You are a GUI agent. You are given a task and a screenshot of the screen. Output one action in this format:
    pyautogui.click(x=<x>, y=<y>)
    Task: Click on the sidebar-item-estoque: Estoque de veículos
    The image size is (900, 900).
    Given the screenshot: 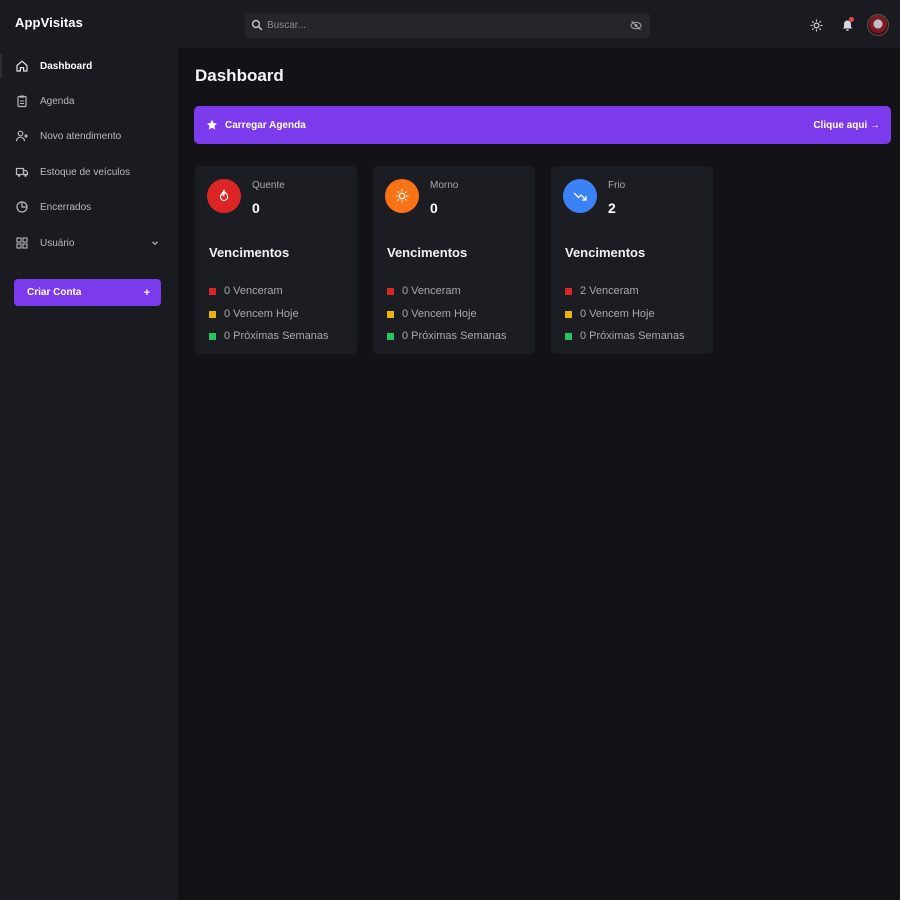 What is the action you would take?
    pyautogui.click(x=89, y=172)
    